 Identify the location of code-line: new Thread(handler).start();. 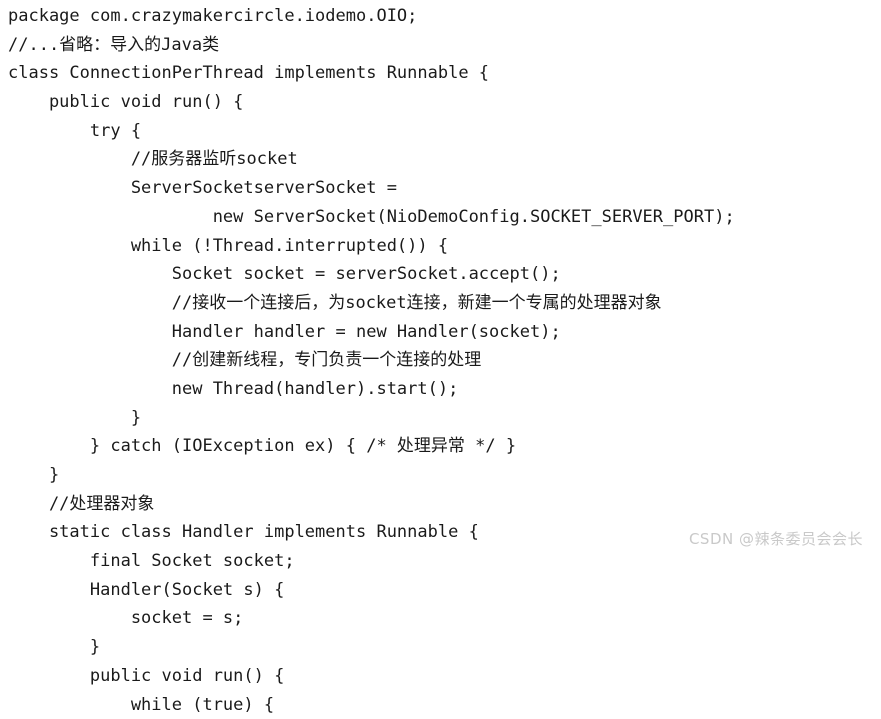
(440, 389).